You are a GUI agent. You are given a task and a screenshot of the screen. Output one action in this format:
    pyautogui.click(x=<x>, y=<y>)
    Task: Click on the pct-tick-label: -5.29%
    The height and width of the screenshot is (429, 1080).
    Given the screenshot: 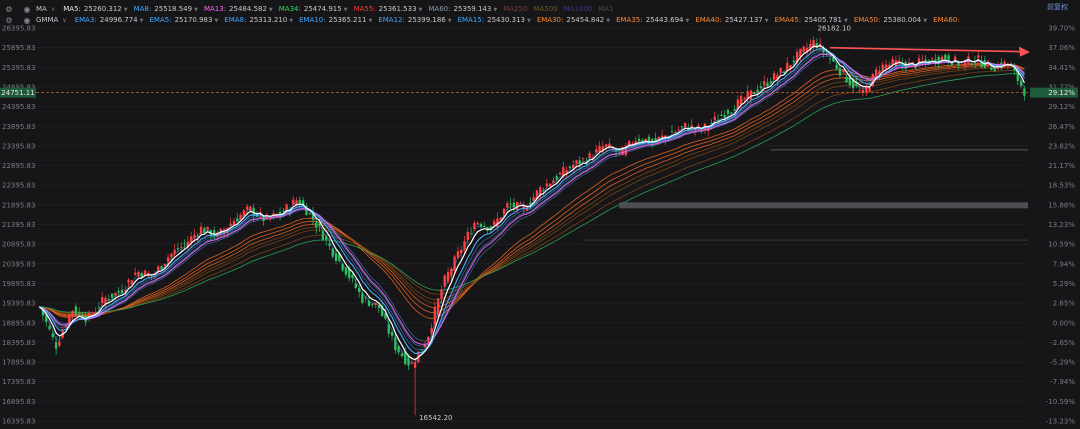 What is the action you would take?
    pyautogui.click(x=1062, y=363)
    